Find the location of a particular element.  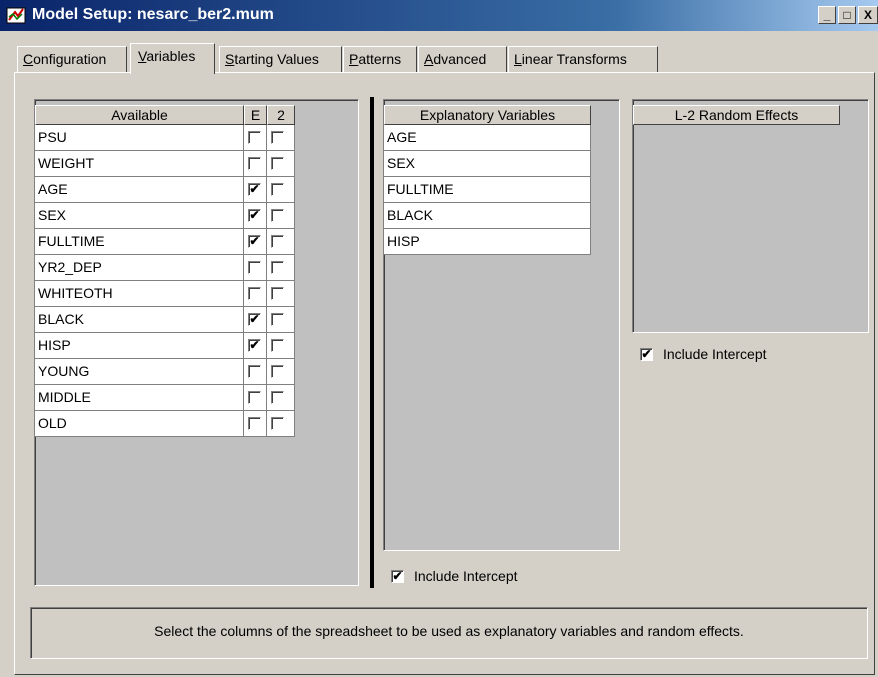

random-include-intercept-label: Include Intercept is located at coordinates (715, 354).